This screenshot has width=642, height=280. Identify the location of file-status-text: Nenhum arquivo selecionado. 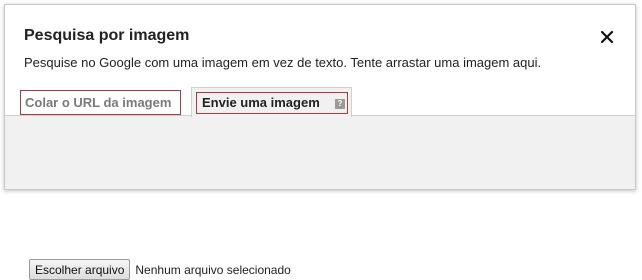
(213, 269).